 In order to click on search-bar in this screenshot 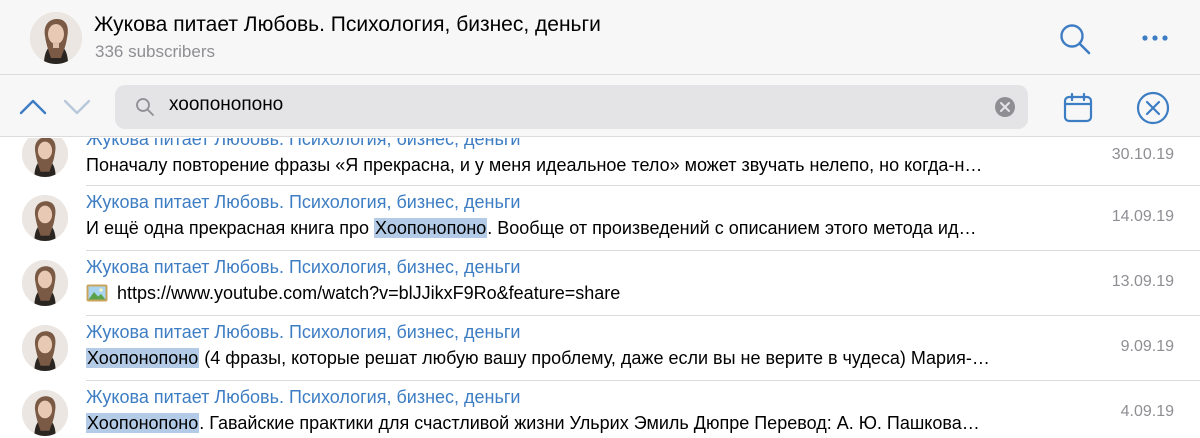, I will do `click(600, 106)`.